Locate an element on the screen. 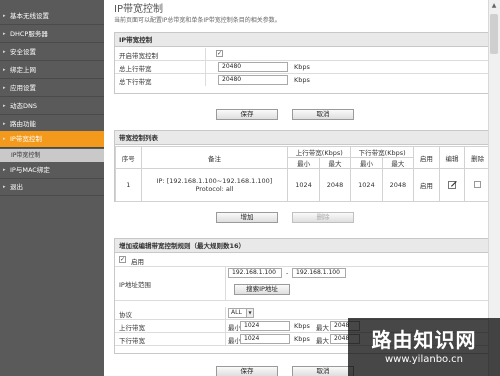  down-bandwidth-unit: Kbps is located at coordinates (302, 80).